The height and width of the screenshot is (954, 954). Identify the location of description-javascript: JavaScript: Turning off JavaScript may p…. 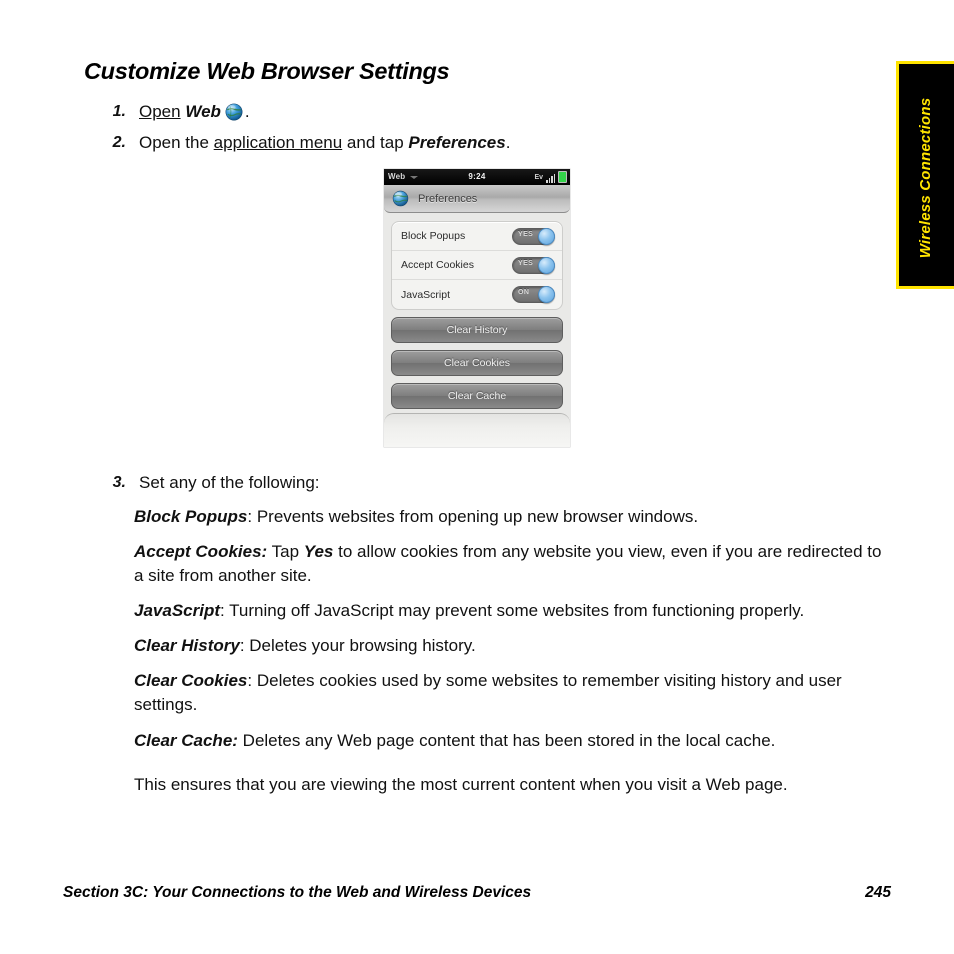
(514, 611).